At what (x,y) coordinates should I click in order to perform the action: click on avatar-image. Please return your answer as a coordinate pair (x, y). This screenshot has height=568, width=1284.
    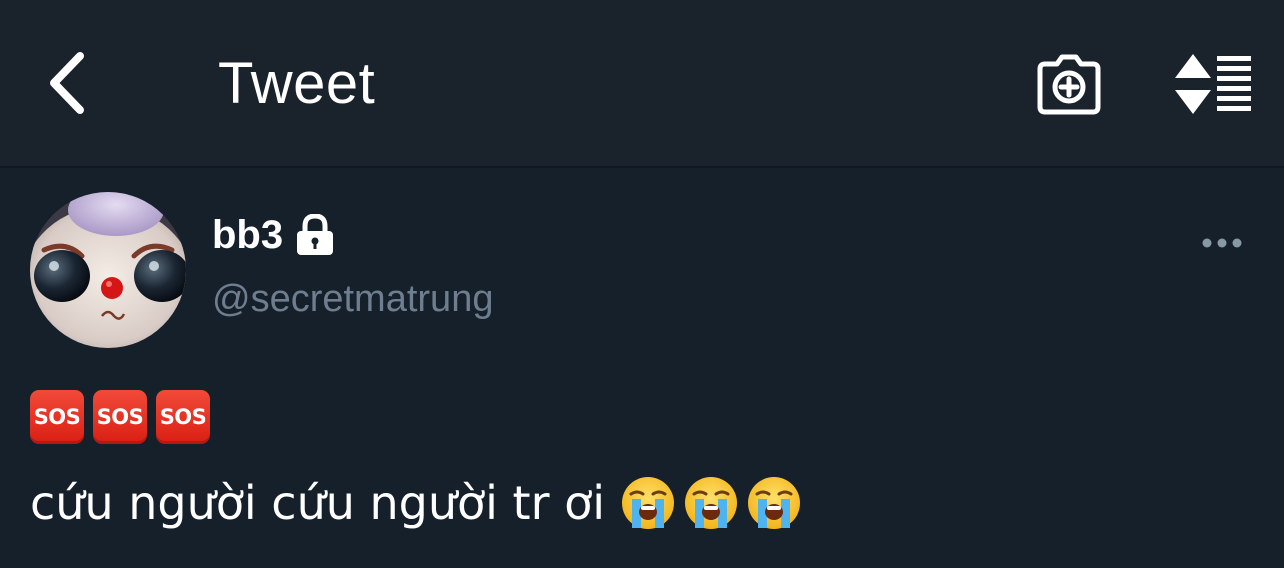
    Looking at the image, I should click on (108, 270).